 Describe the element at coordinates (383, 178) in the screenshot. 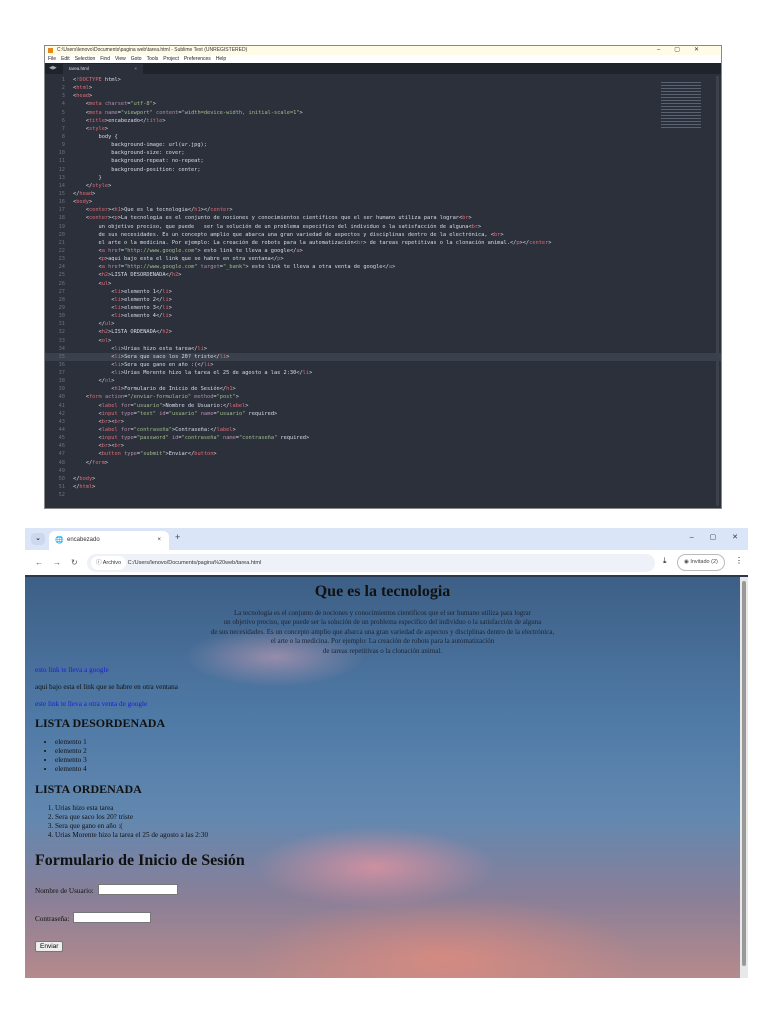

I see `code-line: 13 }` at that location.